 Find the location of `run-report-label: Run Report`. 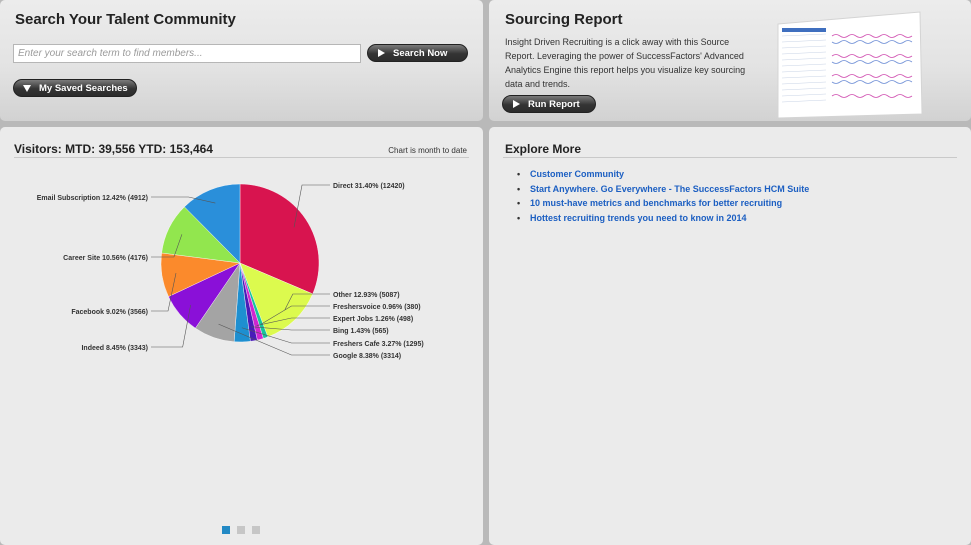

run-report-label: Run Report is located at coordinates (554, 104).